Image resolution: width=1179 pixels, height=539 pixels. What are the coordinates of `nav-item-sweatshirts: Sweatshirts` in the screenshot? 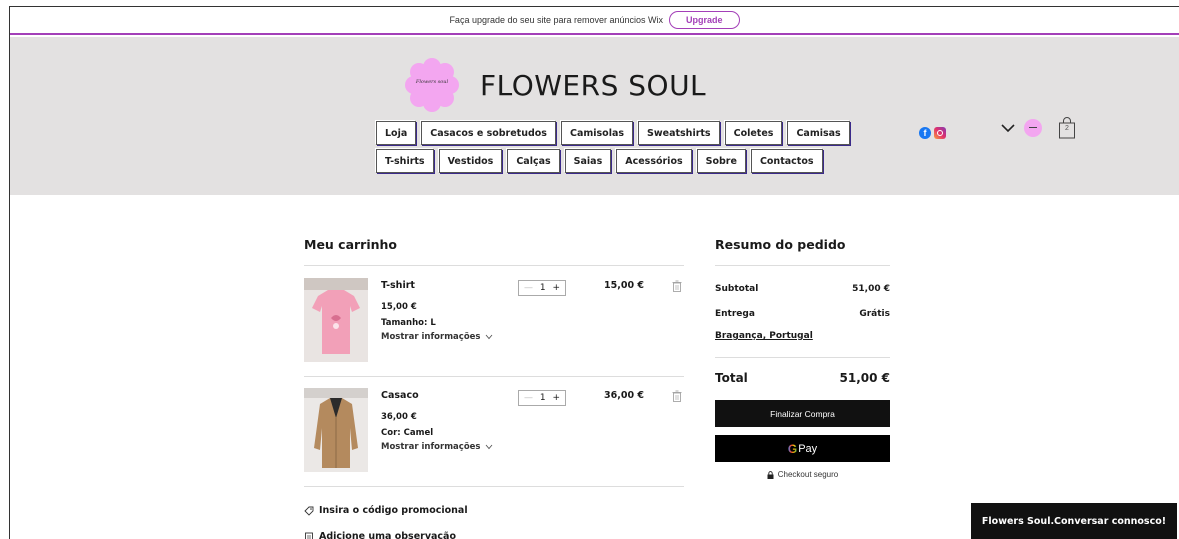 It's located at (679, 133).